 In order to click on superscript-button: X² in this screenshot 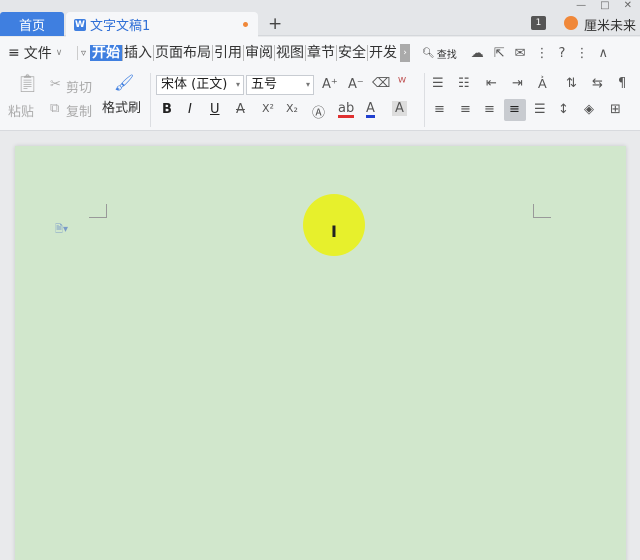, I will do `click(268, 108)`.